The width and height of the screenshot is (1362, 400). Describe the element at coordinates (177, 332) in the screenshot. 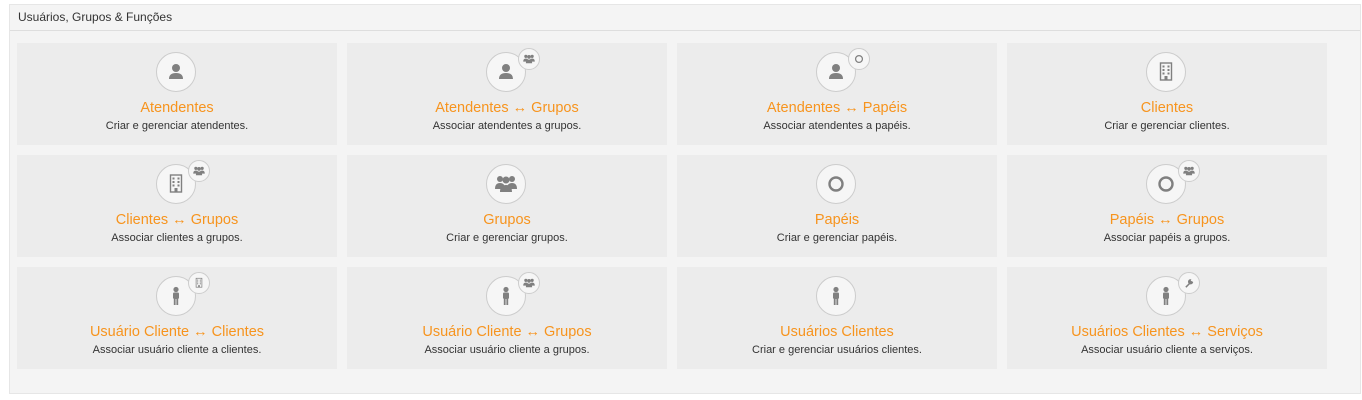

I see `tile-title: Usuário Cliente ↔ Clientes` at that location.